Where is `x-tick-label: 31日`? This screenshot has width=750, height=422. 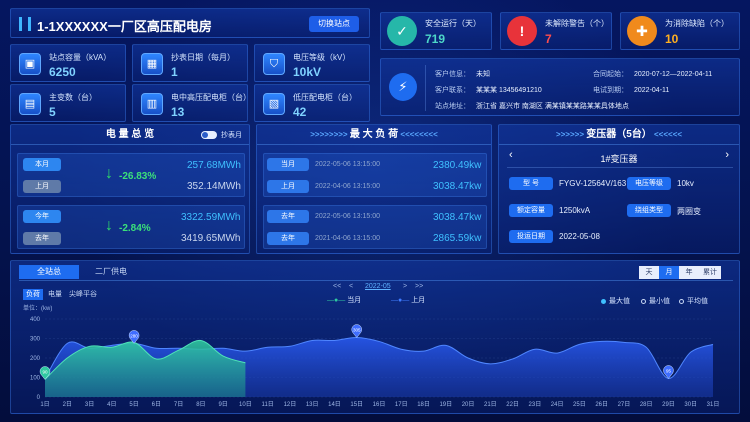
x-tick-label: 31日 is located at coordinates (713, 404).